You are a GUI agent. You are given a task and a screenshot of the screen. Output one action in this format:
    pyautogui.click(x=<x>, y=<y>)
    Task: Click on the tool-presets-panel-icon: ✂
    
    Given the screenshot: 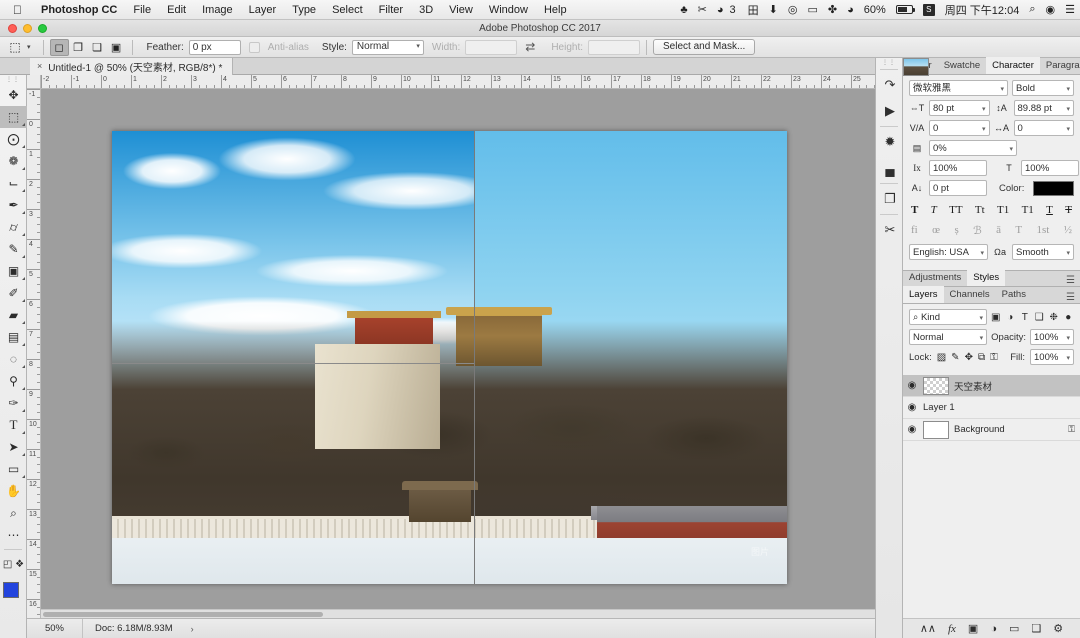 What is the action you would take?
    pyautogui.click(x=890, y=230)
    